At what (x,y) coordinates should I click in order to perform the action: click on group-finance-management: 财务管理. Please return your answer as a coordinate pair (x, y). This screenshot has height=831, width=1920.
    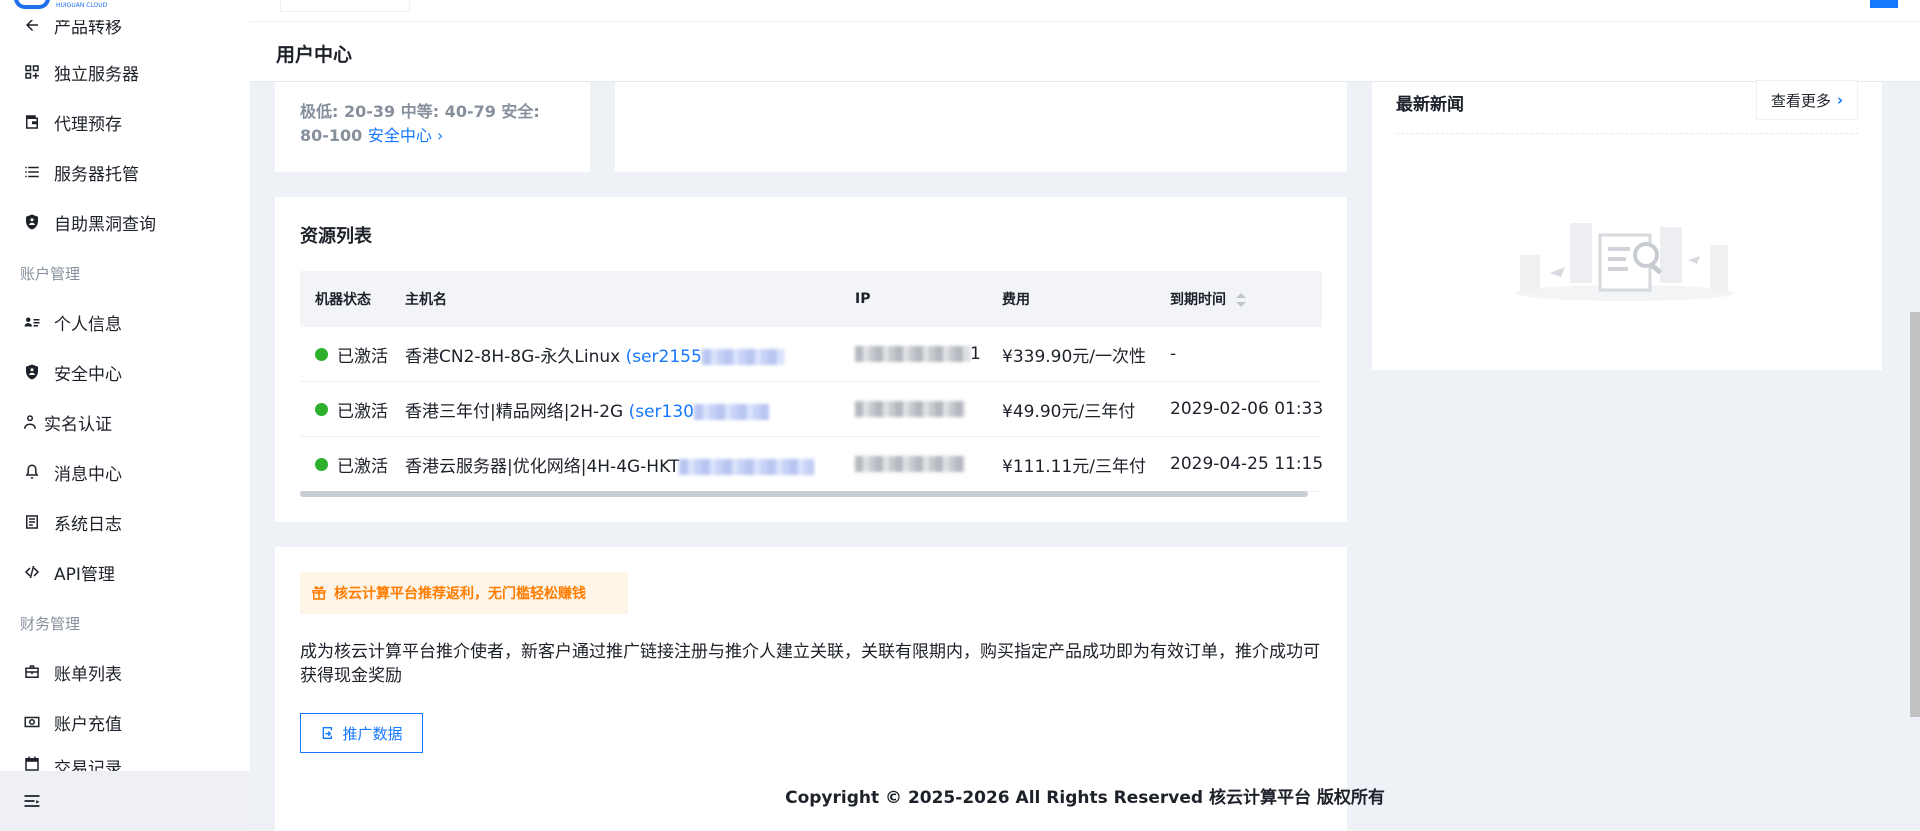
    Looking at the image, I should click on (50, 624).